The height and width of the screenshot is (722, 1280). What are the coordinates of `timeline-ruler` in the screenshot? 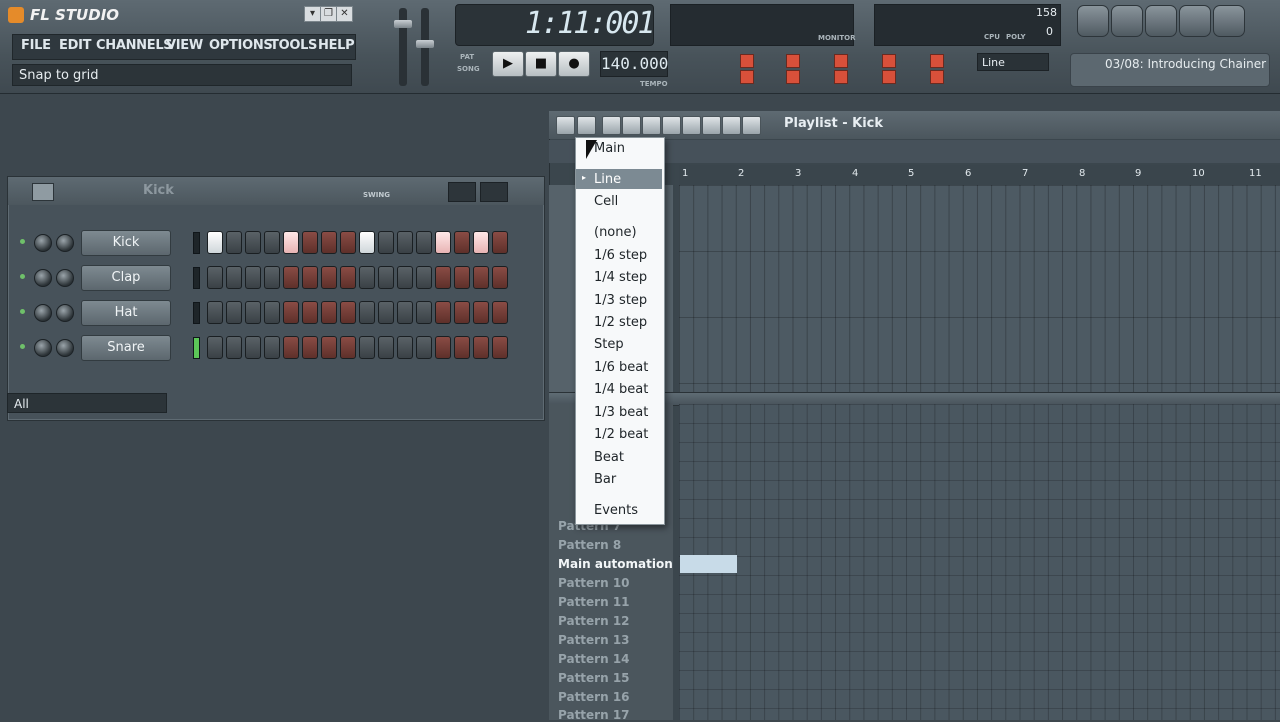 It's located at (979, 175).